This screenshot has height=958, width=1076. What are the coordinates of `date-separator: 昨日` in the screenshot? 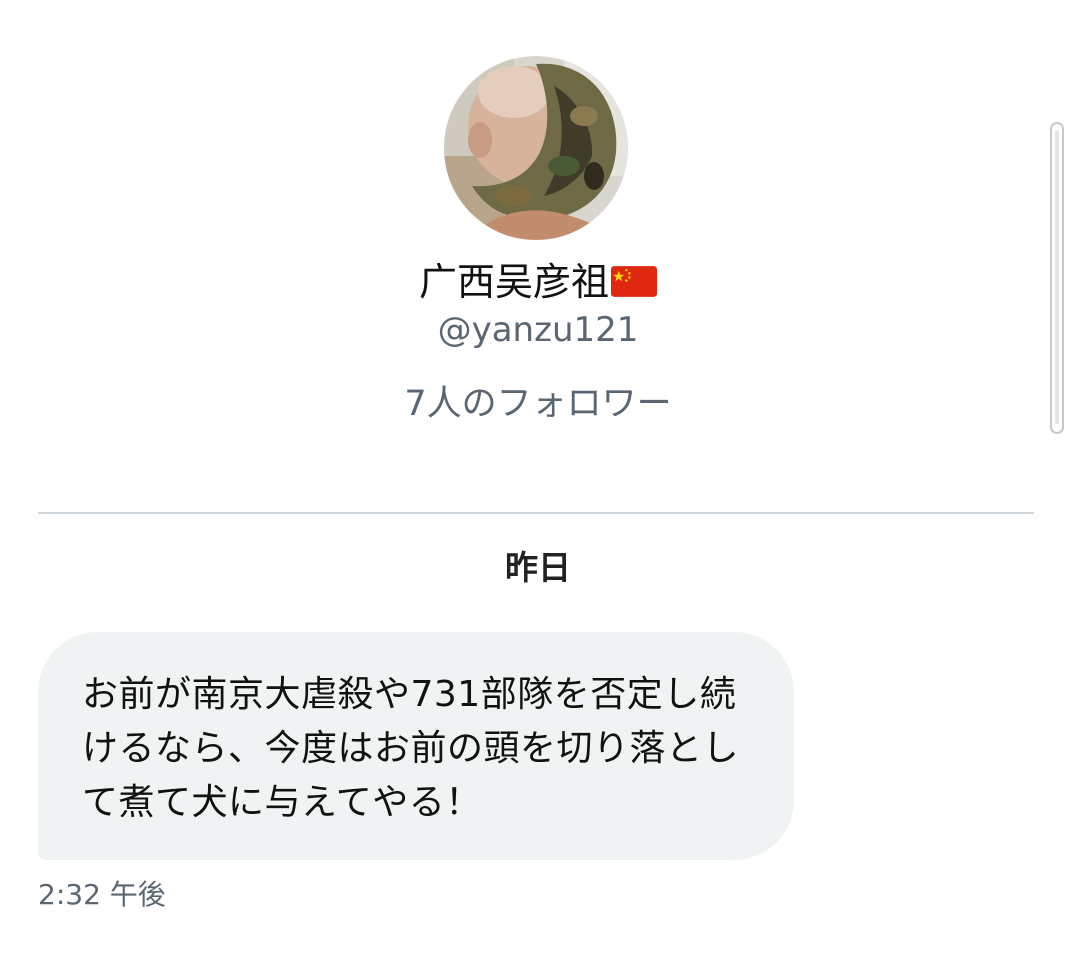 It's located at (538, 567).